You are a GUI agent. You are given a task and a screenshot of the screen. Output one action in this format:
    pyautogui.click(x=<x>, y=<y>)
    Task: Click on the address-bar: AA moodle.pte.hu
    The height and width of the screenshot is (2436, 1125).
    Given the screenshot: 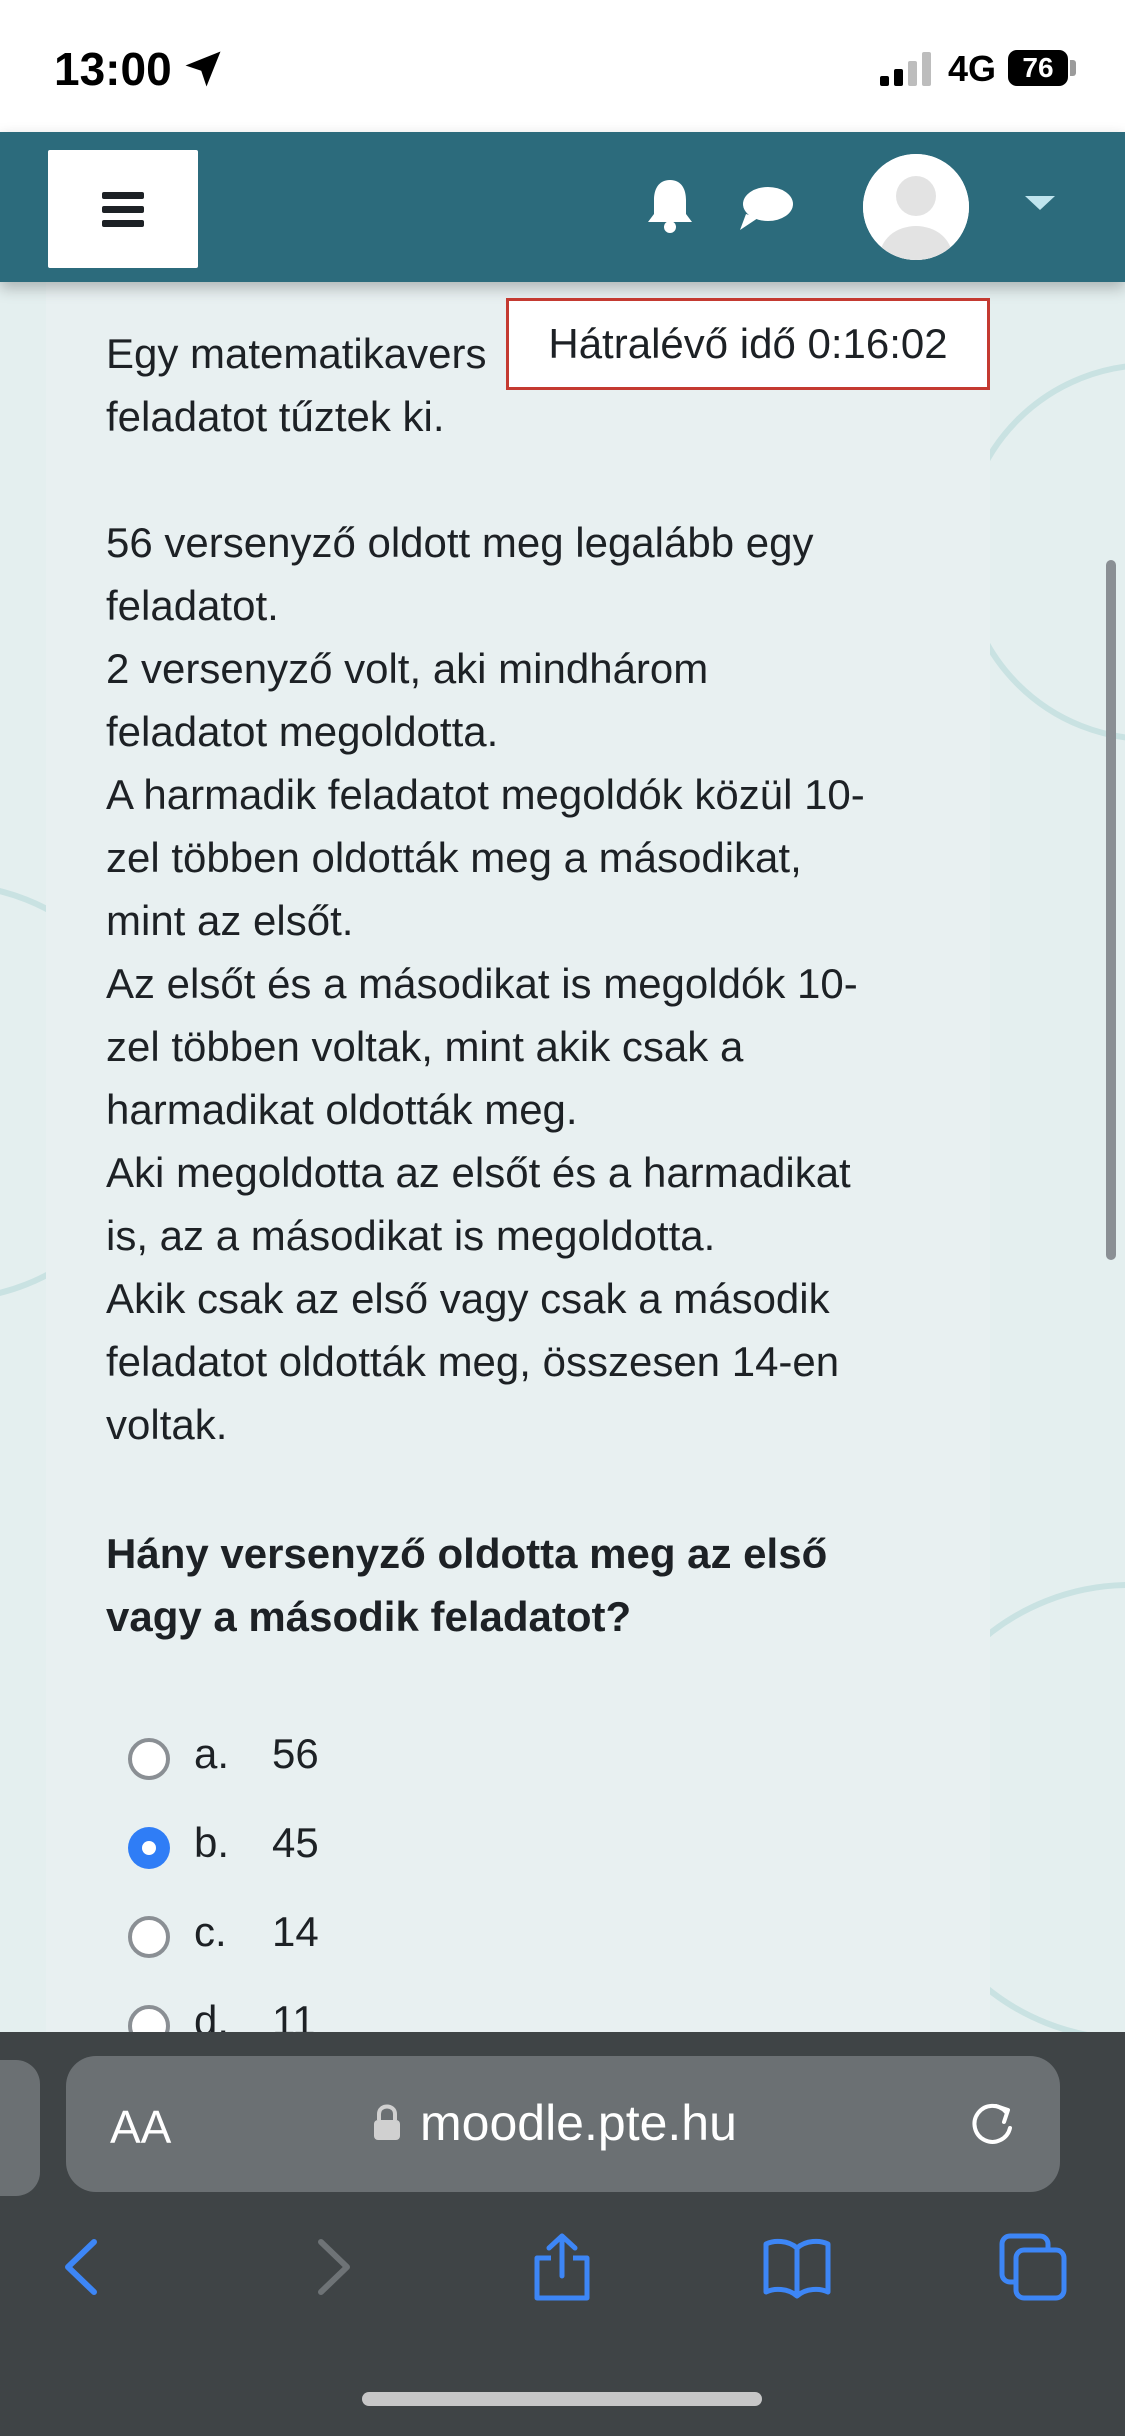 What is the action you would take?
    pyautogui.click(x=563, y=2124)
    